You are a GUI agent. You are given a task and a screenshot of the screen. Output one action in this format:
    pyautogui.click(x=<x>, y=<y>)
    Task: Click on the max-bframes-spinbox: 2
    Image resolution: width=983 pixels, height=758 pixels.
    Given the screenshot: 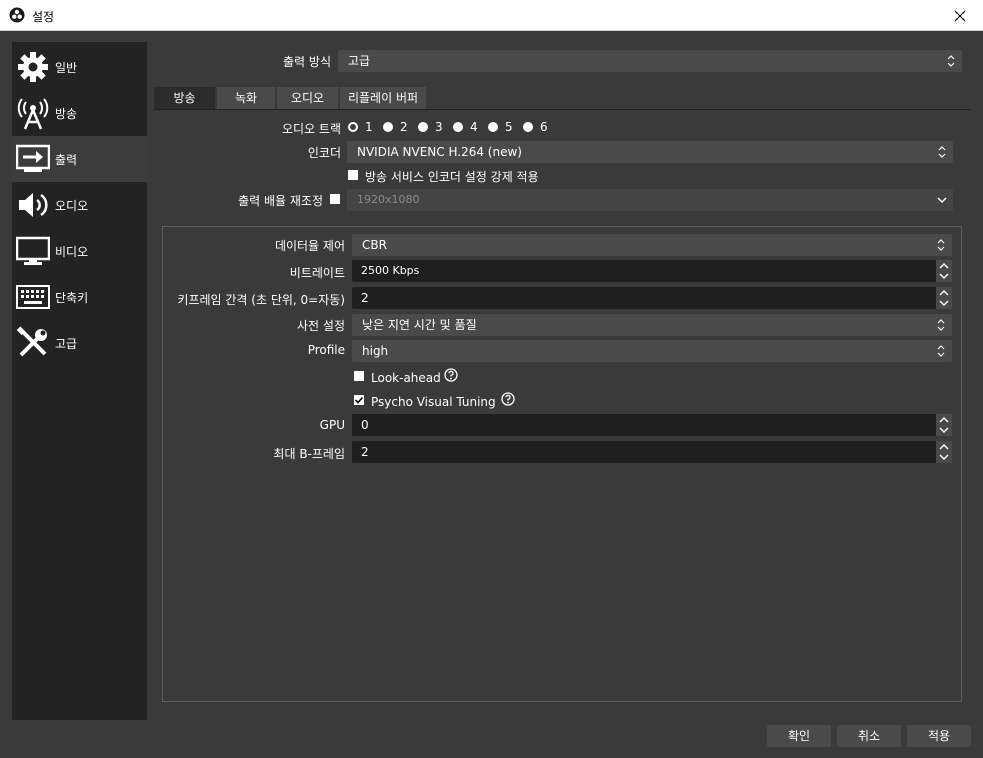 What is the action you would take?
    pyautogui.click(x=652, y=452)
    